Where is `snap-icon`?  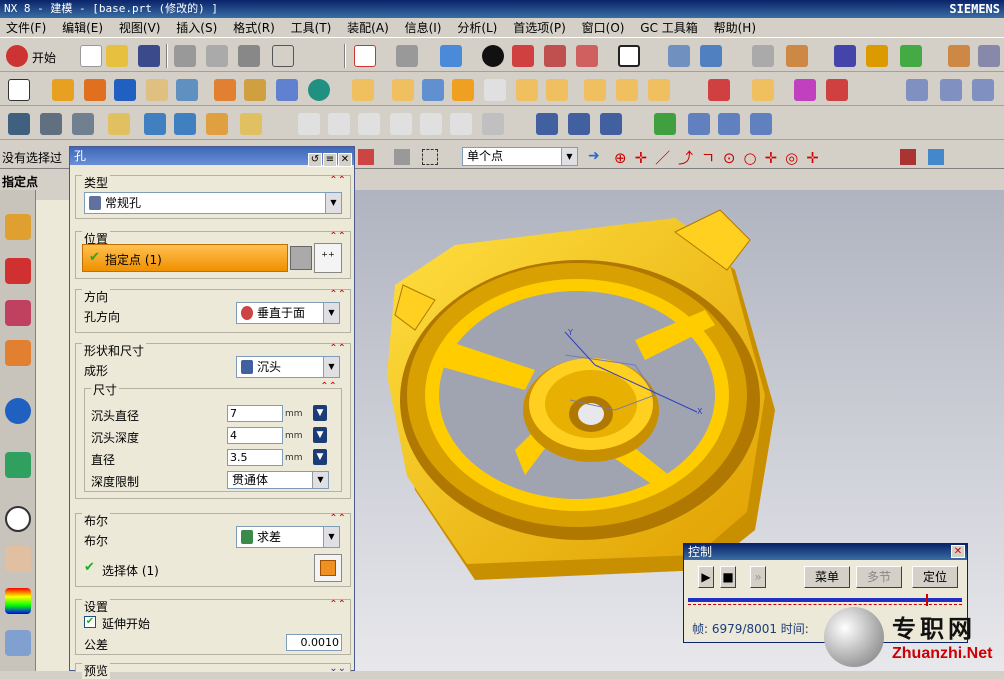 snap-icon is located at coordinates (366, 157).